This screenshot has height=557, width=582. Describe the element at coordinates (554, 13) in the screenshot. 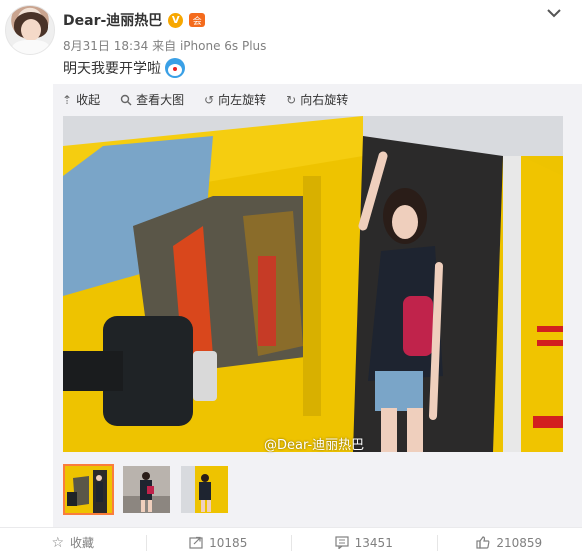

I see `chevron-down-icon` at that location.